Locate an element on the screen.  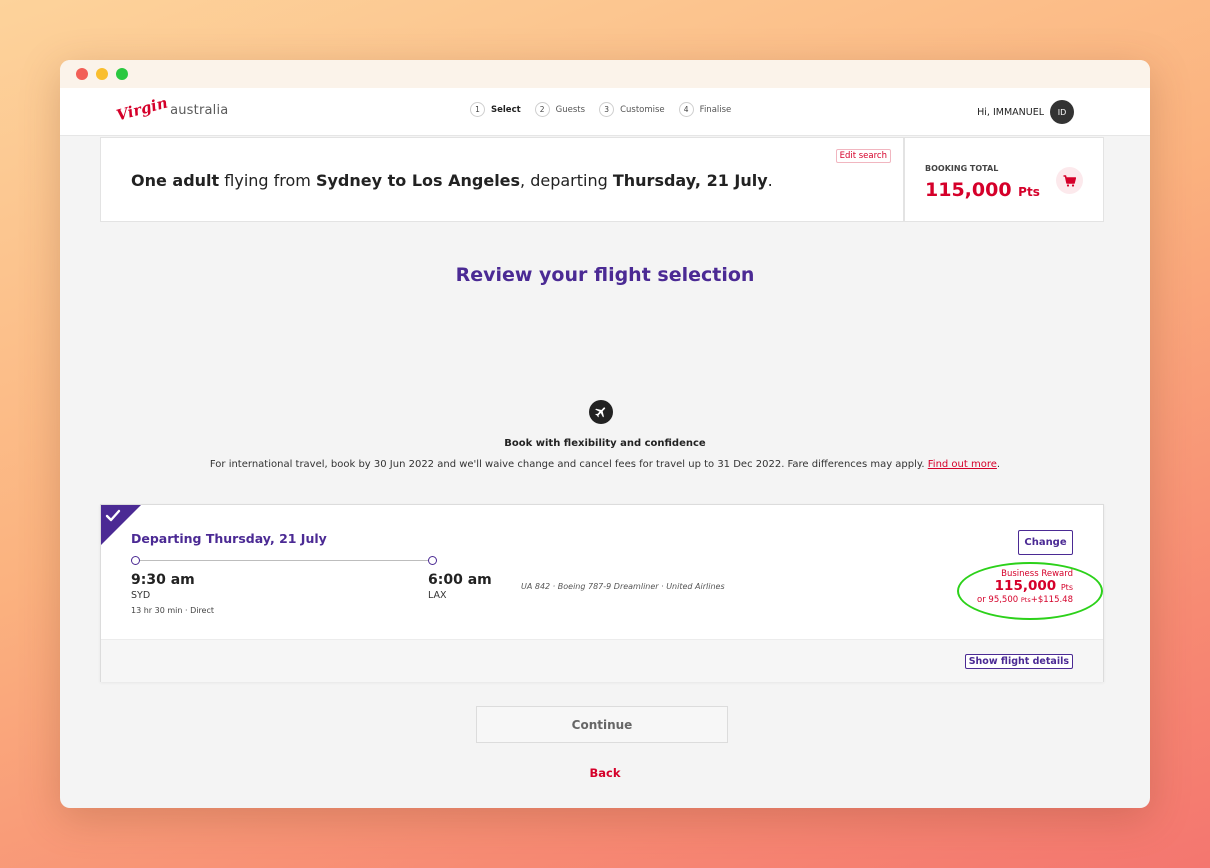
continue-button: Continue is located at coordinates (602, 724).